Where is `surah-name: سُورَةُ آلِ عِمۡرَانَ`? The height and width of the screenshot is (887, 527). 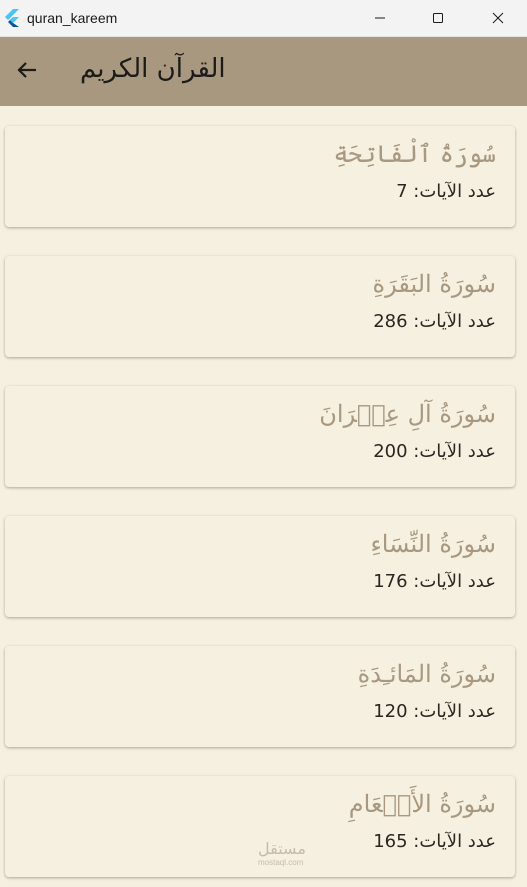 surah-name: سُورَةُ آلِ عِمۡرَانَ is located at coordinates (407, 414).